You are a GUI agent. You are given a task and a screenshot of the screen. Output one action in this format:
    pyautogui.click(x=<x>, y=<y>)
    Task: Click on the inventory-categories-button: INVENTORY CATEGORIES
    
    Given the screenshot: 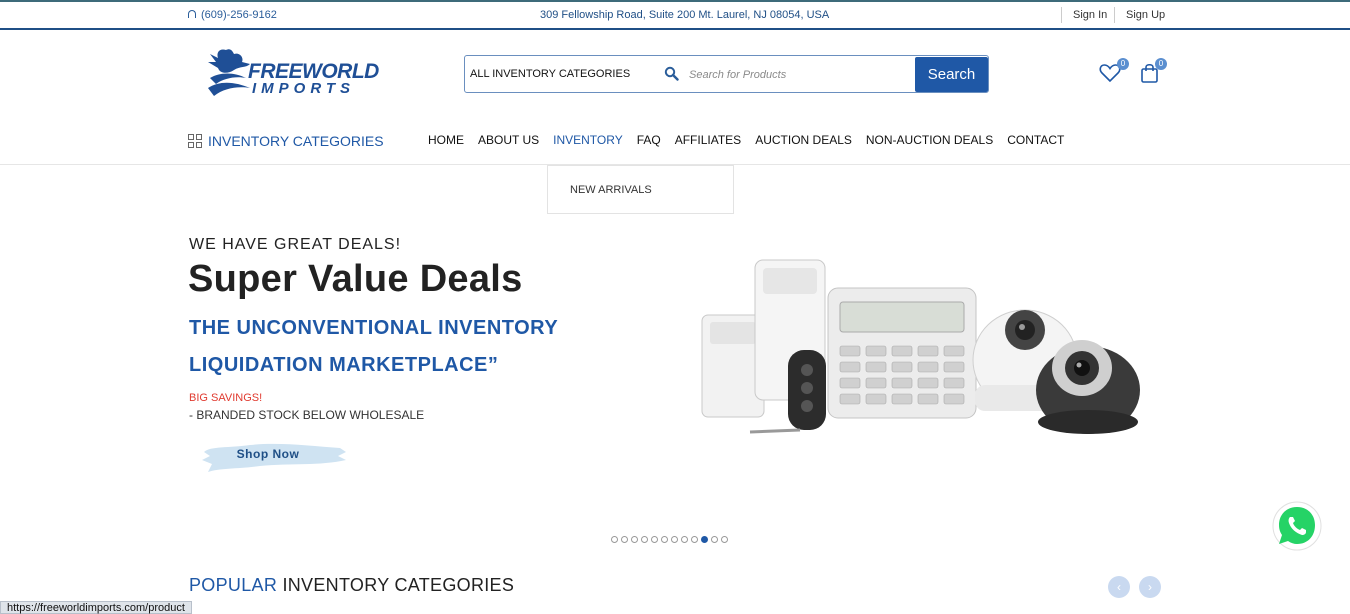 What is the action you would take?
    pyautogui.click(x=286, y=141)
    